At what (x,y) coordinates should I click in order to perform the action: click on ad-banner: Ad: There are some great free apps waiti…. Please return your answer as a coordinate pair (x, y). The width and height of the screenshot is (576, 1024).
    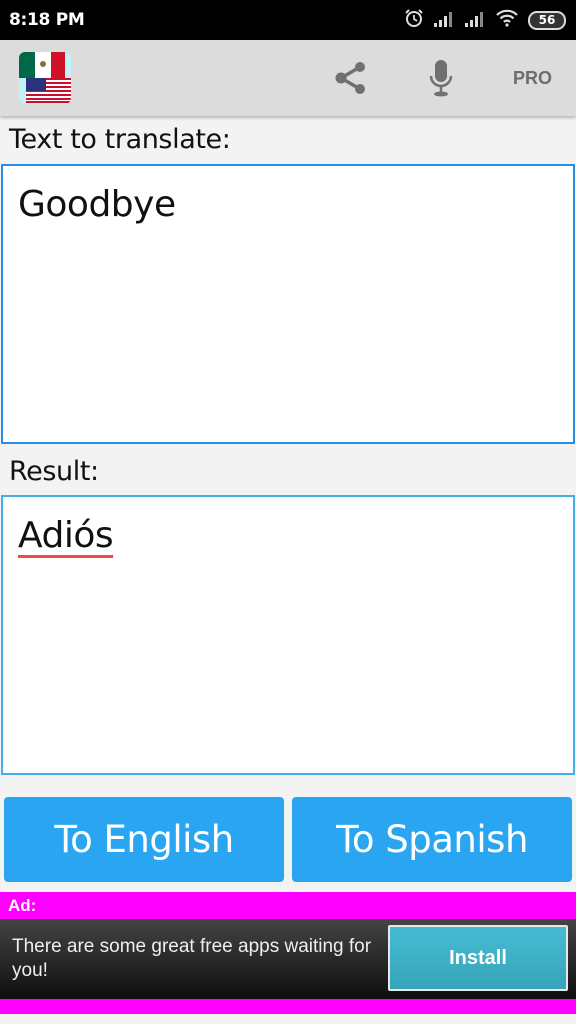
    Looking at the image, I should click on (288, 953).